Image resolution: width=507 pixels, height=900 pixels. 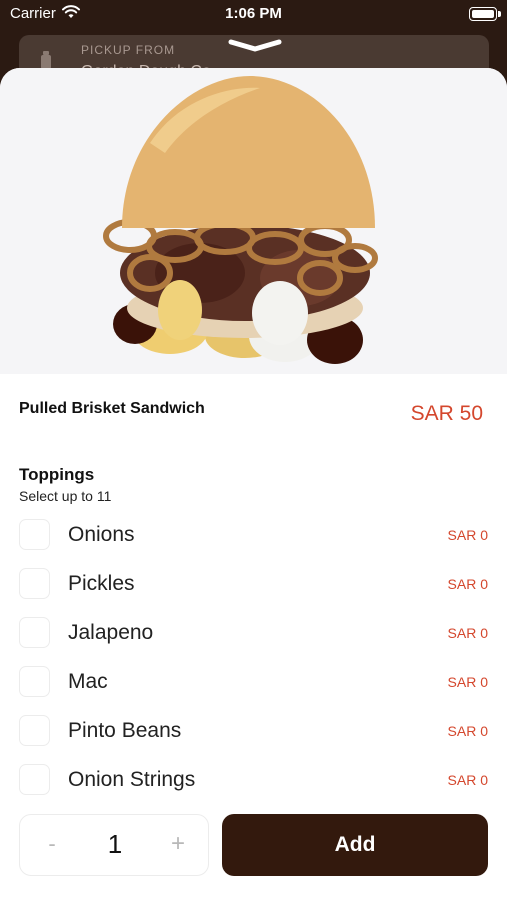 I want to click on clock: 1:06 PM, so click(x=253, y=13).